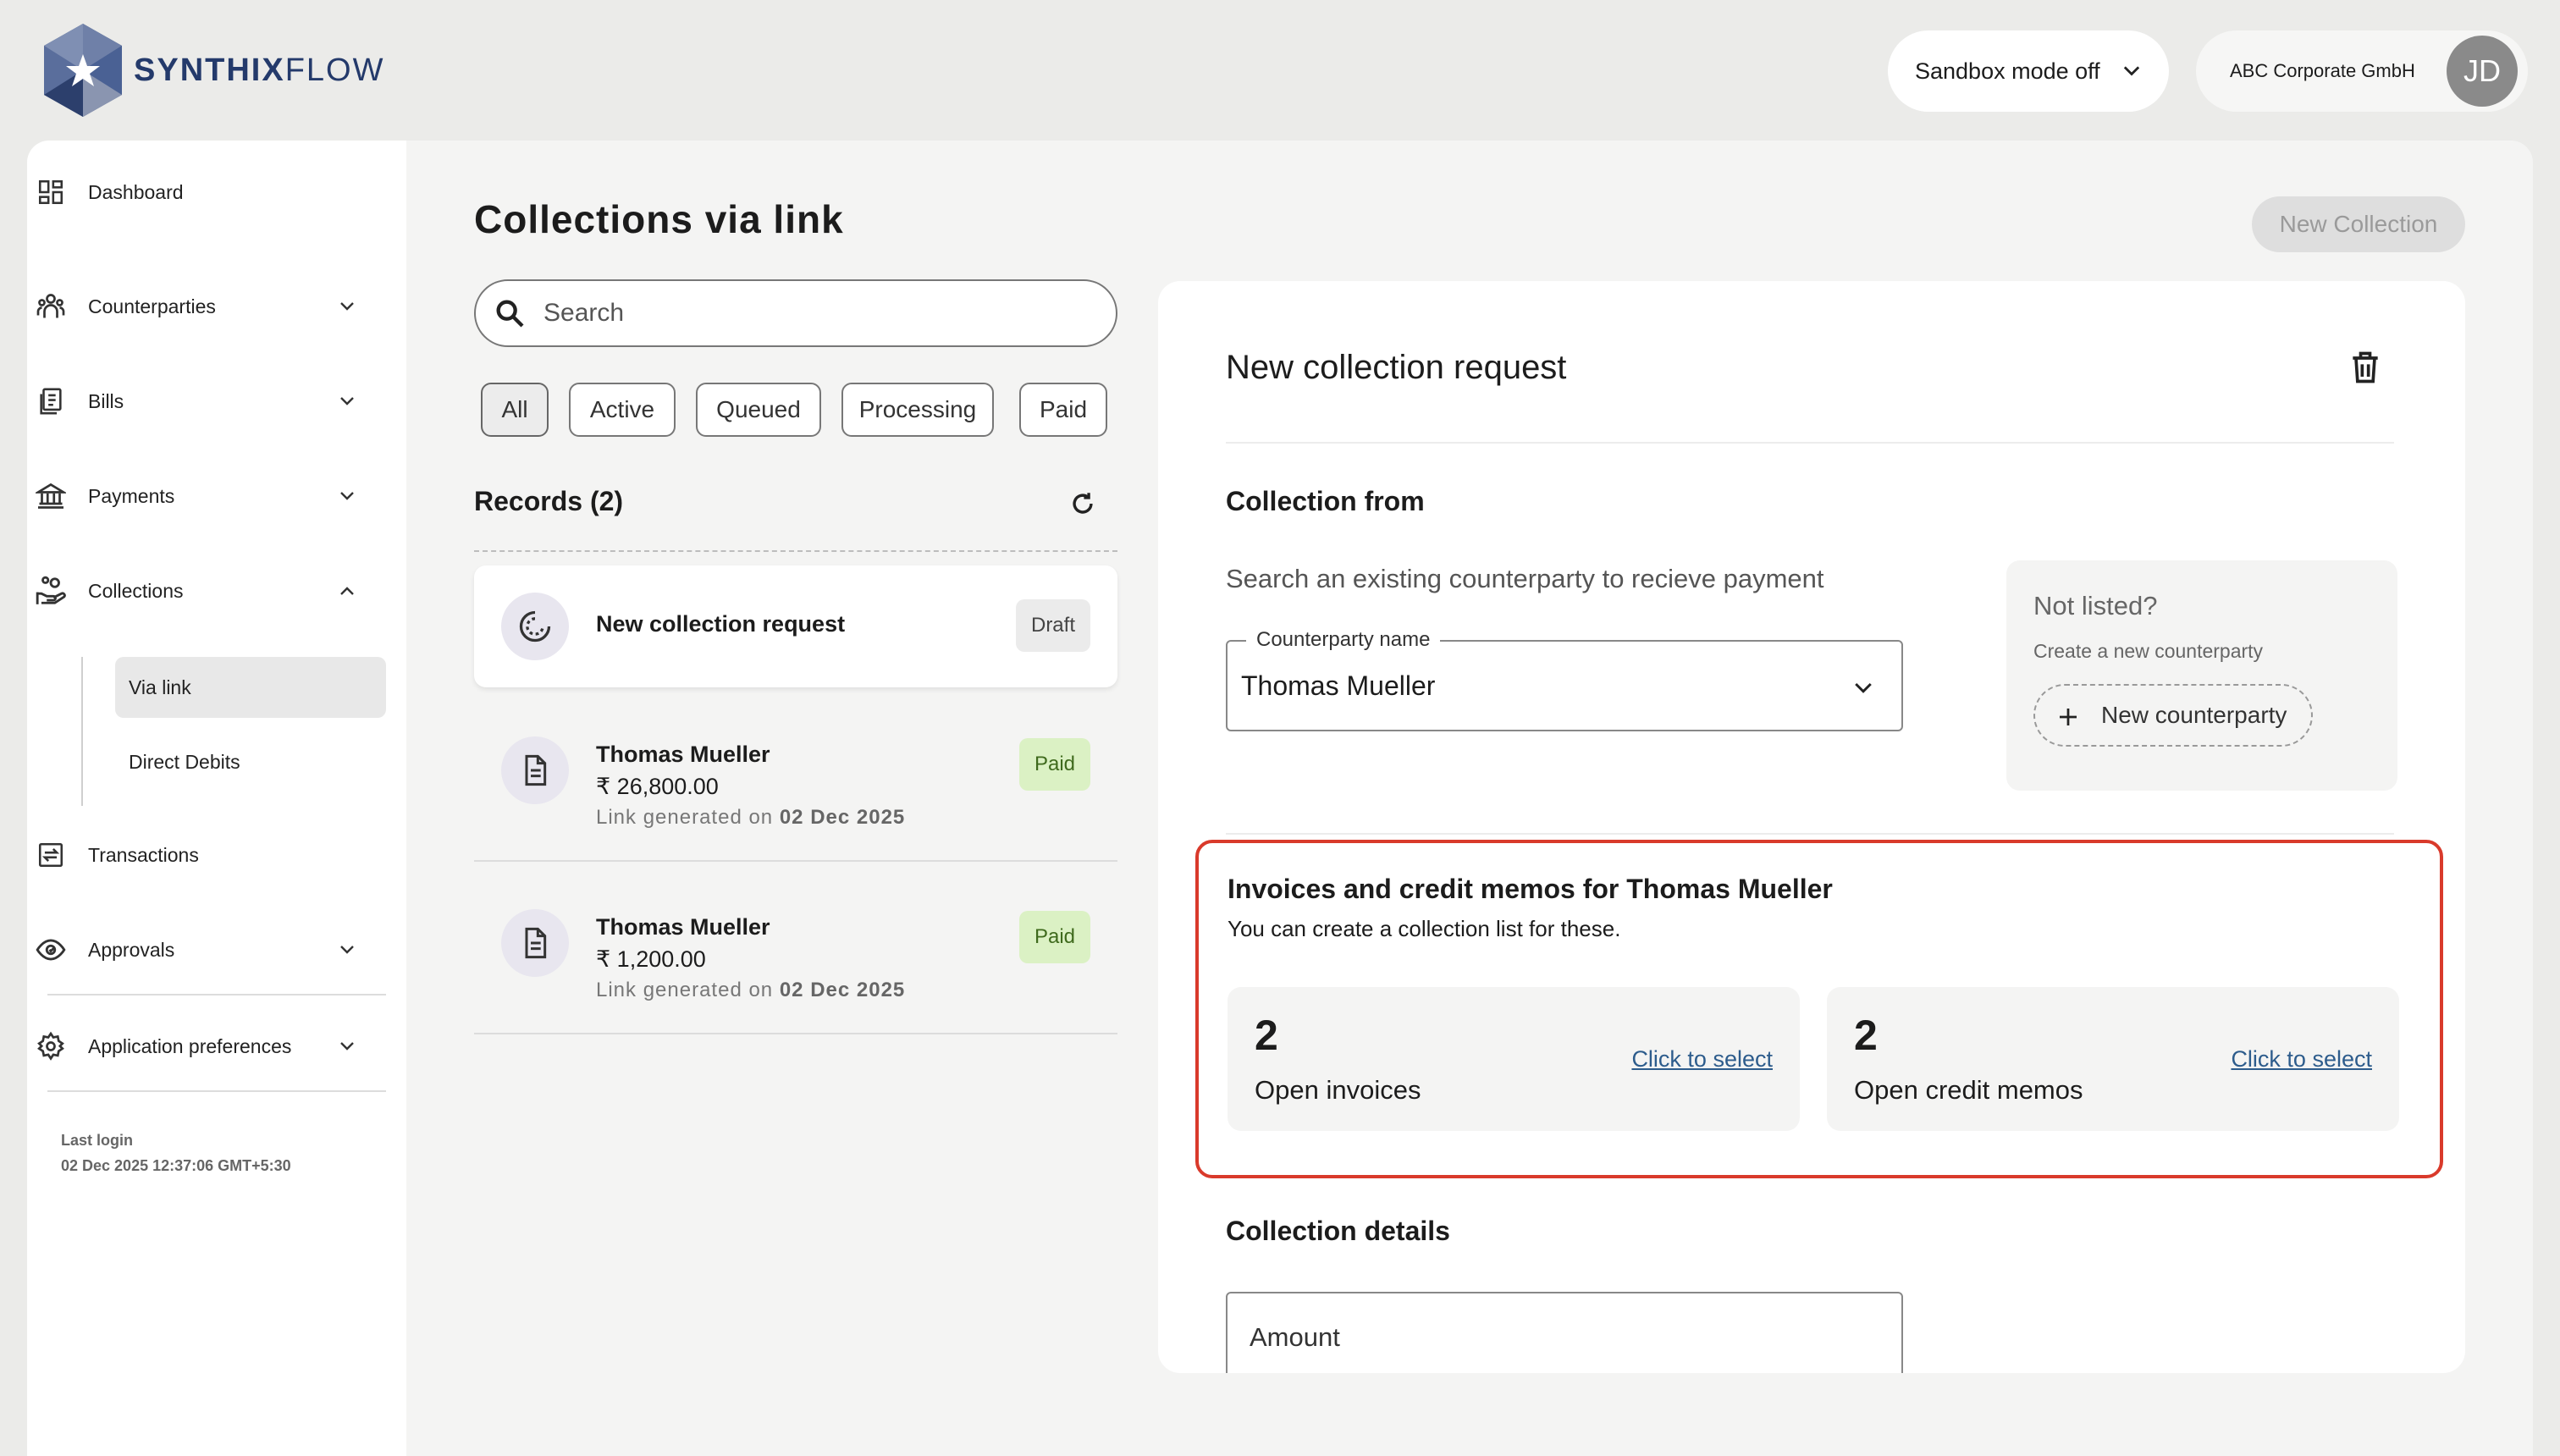  I want to click on filter-chip-active: Active, so click(622, 410).